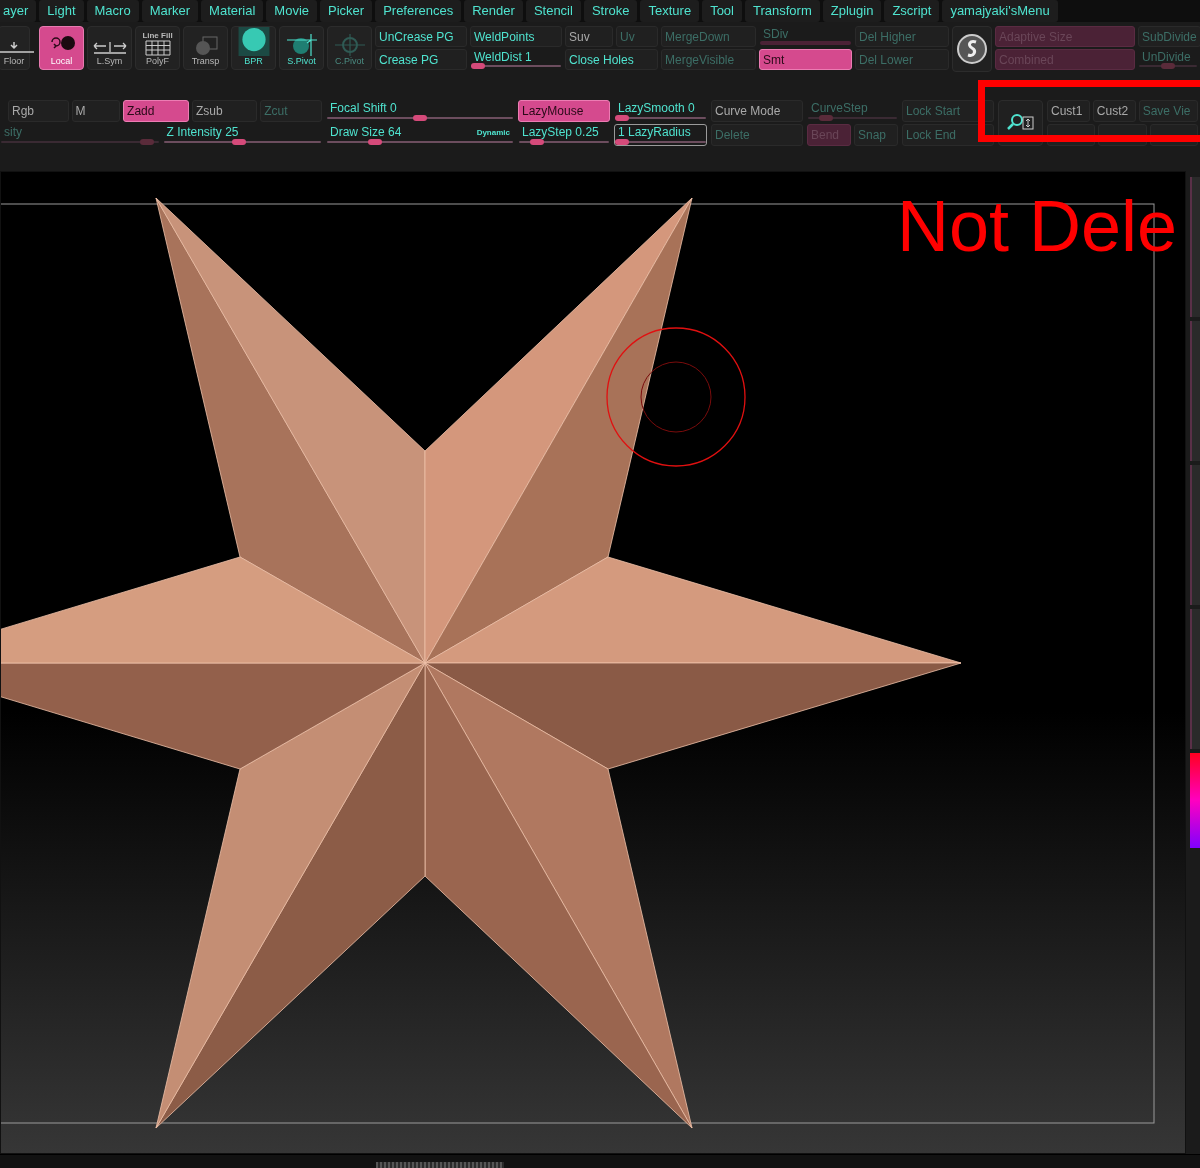 The width and height of the screenshot is (1200, 1168). I want to click on slider: LazyStep 0.25, so click(564, 134).